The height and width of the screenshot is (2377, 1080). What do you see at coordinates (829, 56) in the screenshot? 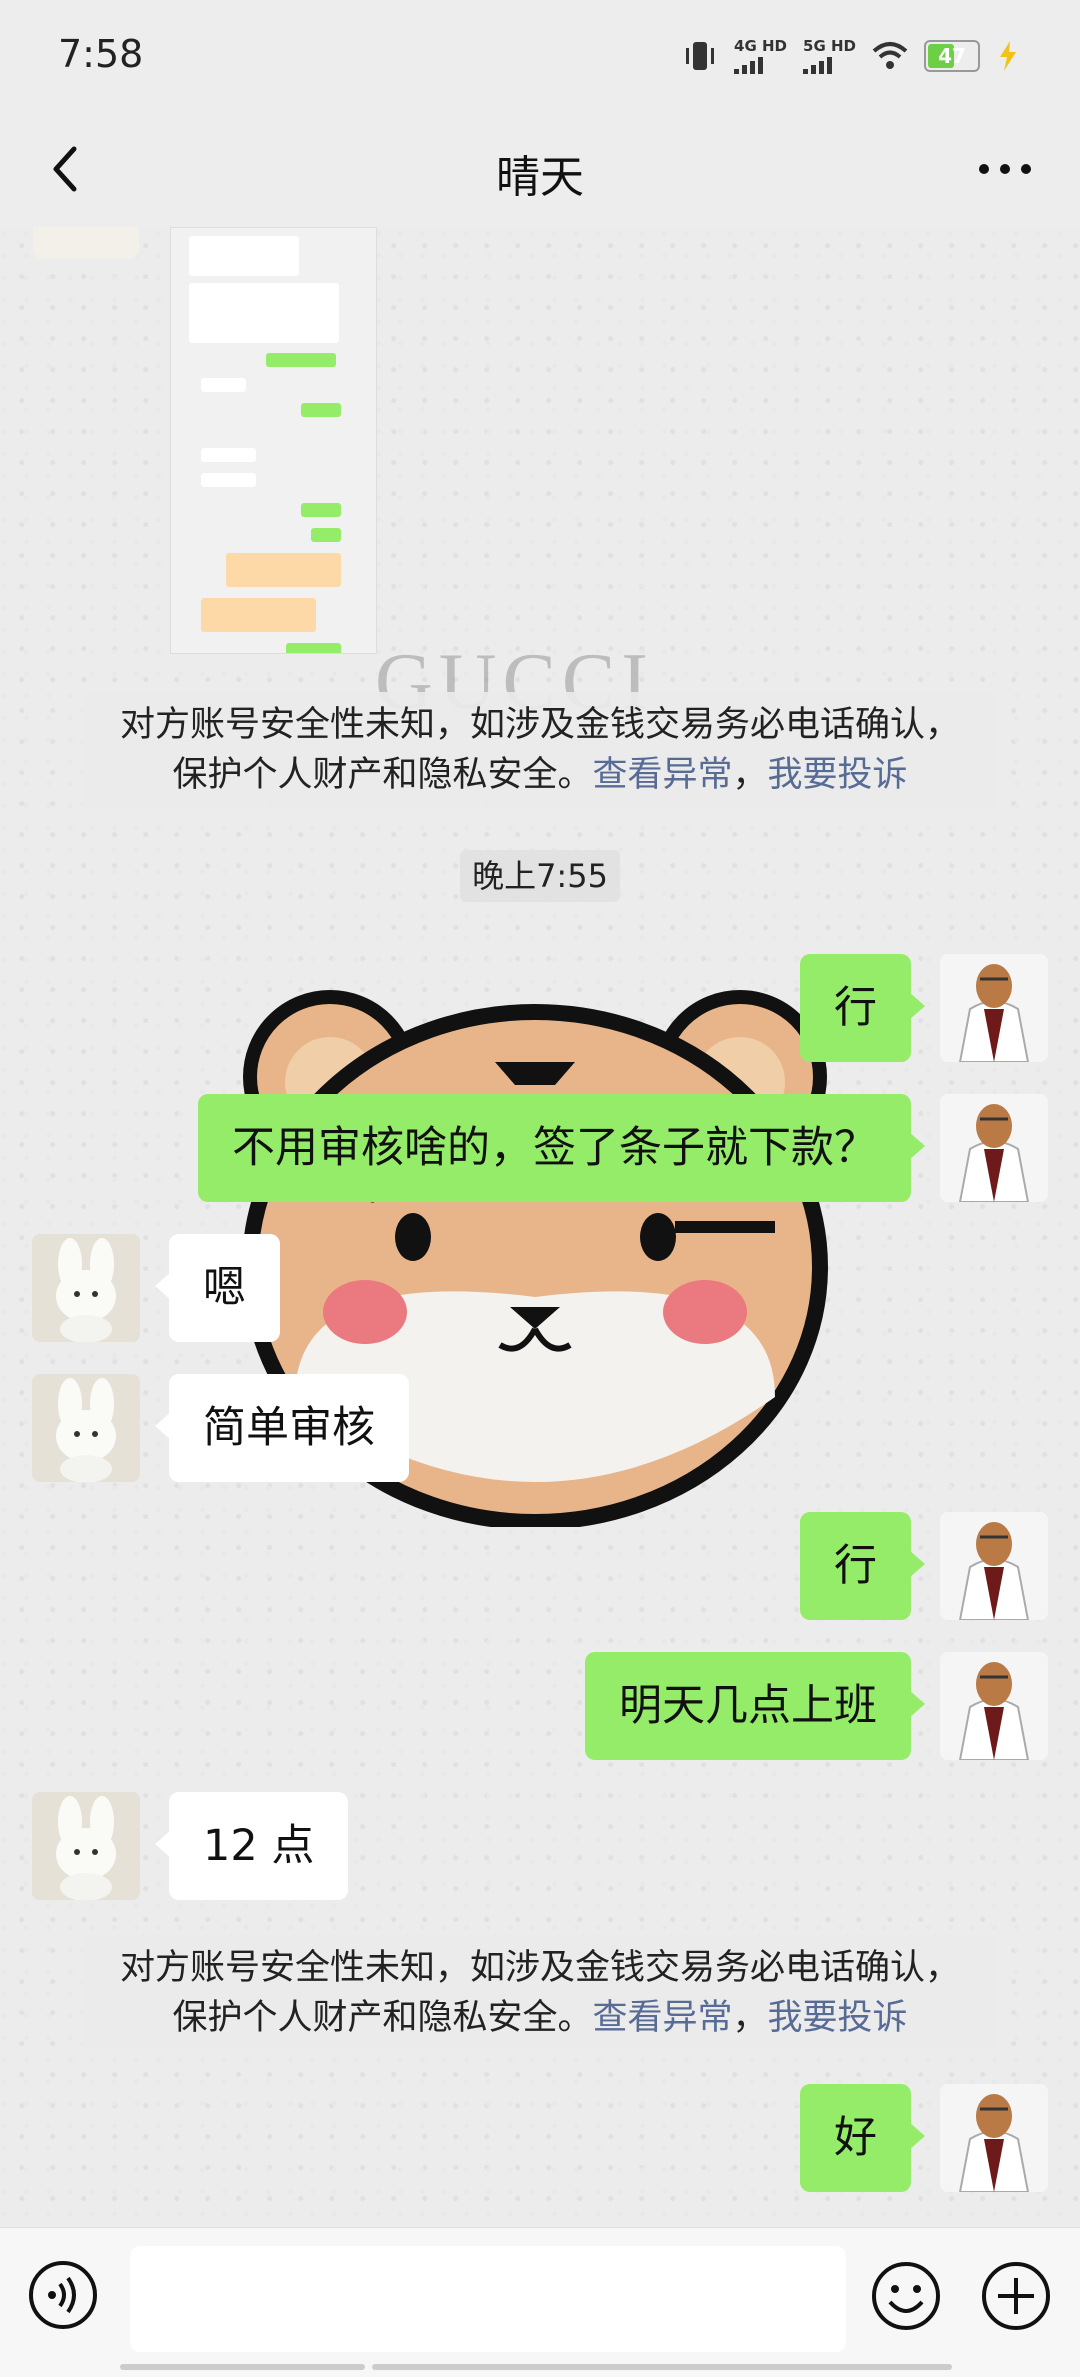
I see `signal-sim2: 5G HD` at bounding box center [829, 56].